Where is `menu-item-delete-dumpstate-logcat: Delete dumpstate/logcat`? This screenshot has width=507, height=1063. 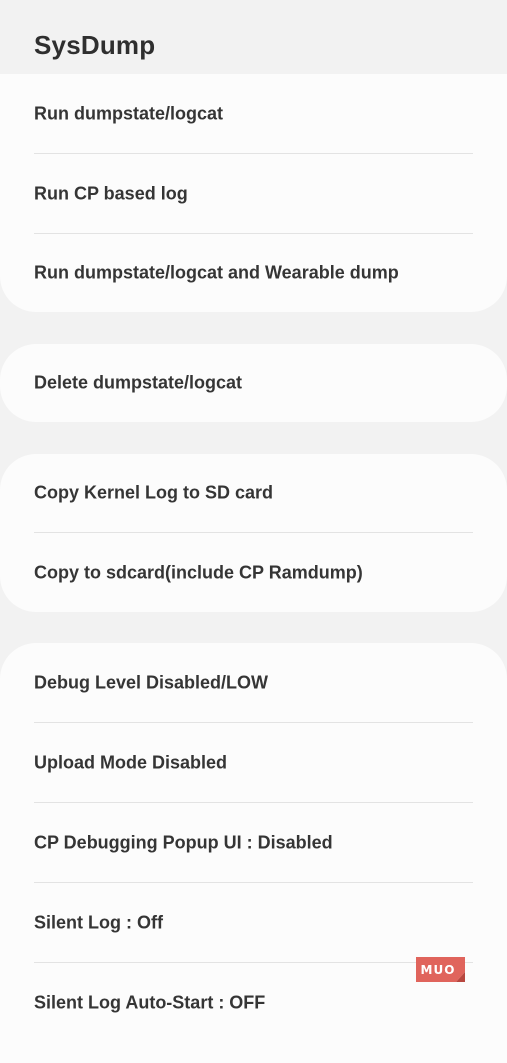 menu-item-delete-dumpstate-logcat: Delete dumpstate/logcat is located at coordinates (253, 383).